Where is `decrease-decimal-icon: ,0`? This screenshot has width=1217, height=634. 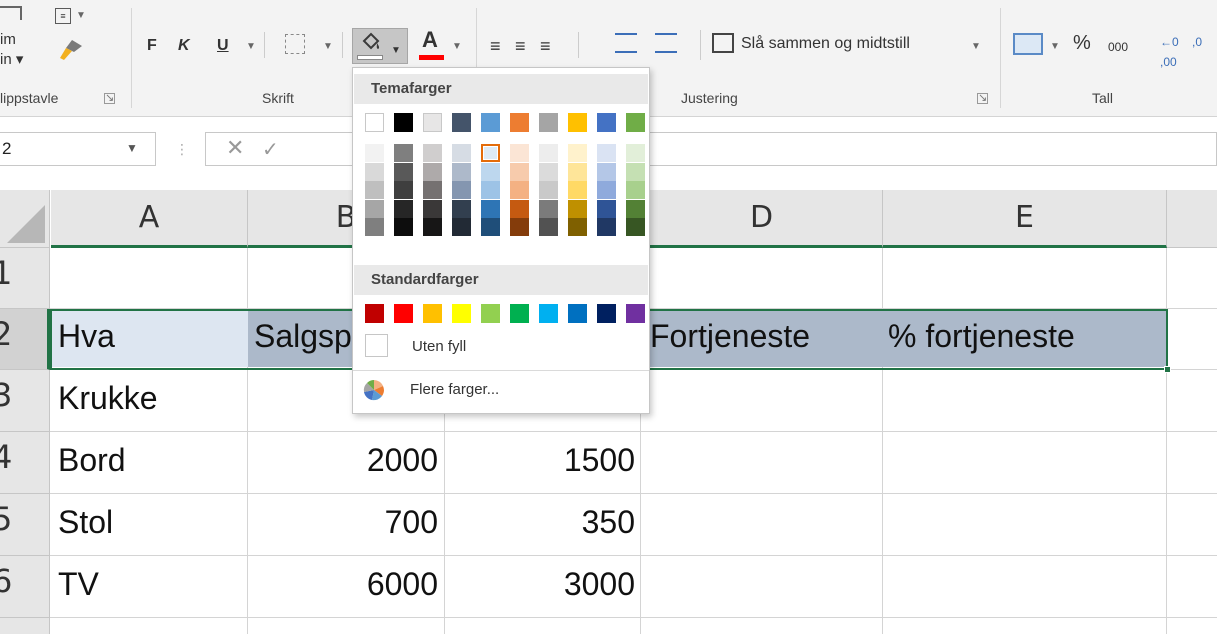 decrease-decimal-icon: ,0 is located at coordinates (1197, 42).